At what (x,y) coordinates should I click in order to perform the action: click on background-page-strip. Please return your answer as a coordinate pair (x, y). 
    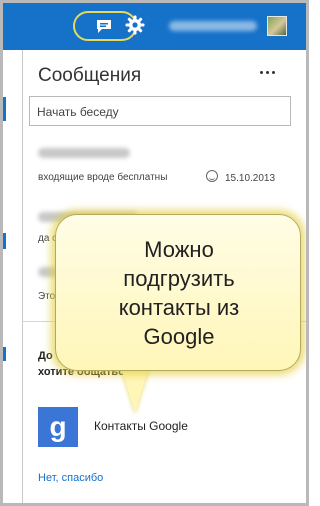
    Looking at the image, I should click on (12, 276).